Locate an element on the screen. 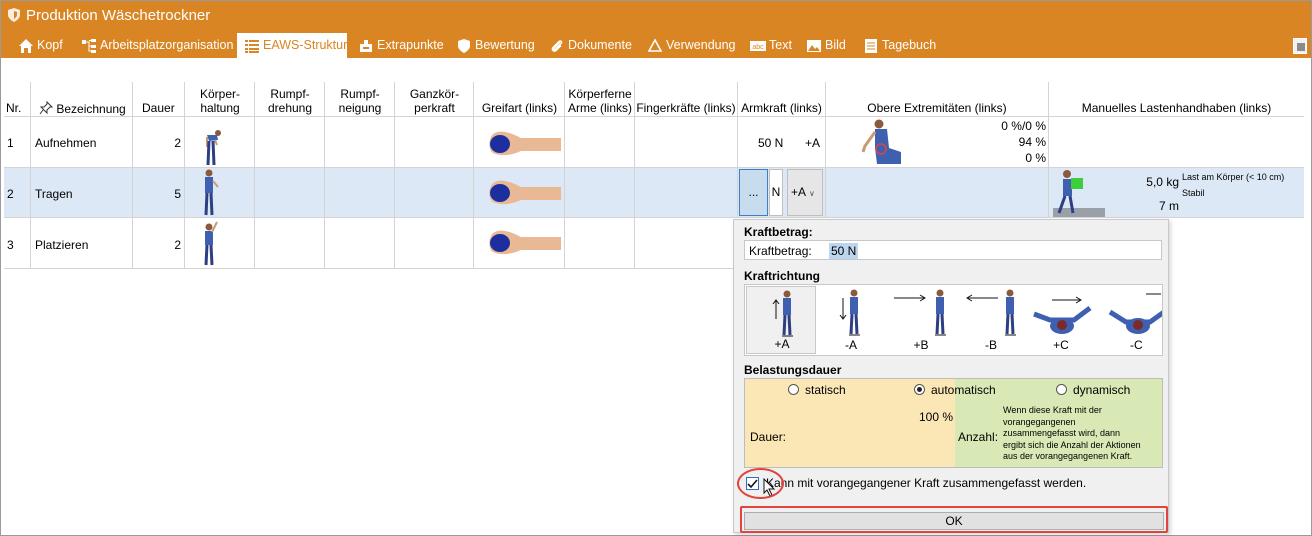 The height and width of the screenshot is (536, 1312). dauer-percent: 100 % is located at coordinates (936, 417).